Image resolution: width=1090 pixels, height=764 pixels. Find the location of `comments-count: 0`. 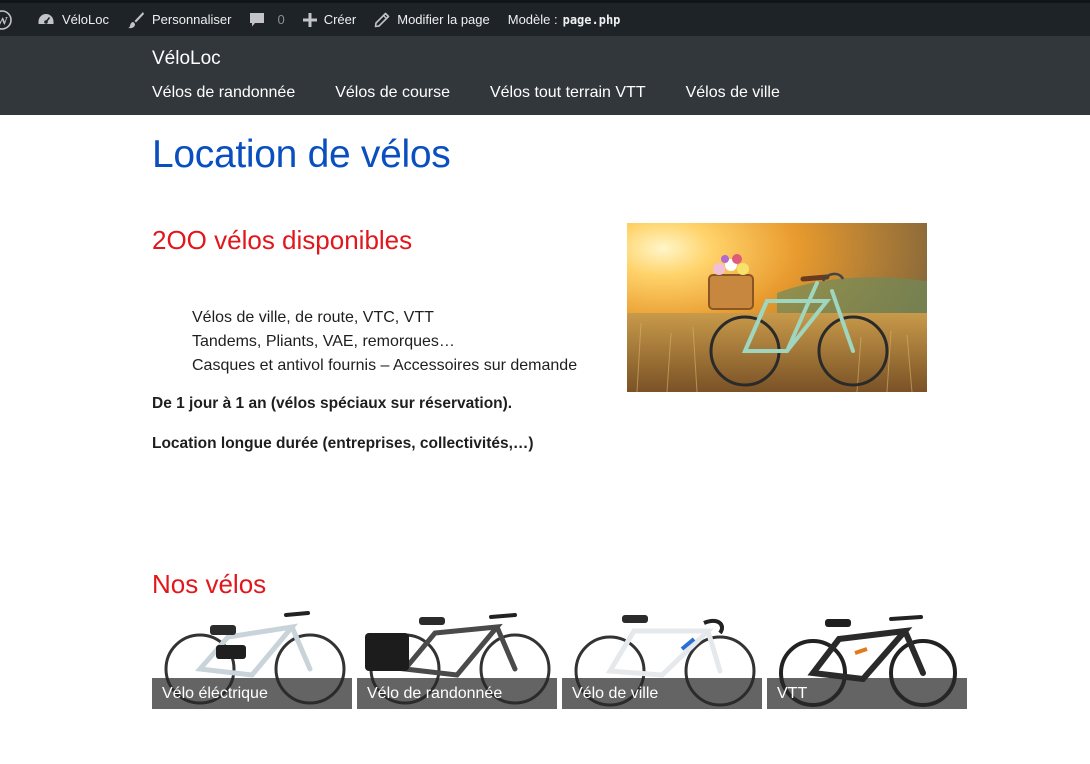

comments-count: 0 is located at coordinates (281, 19).